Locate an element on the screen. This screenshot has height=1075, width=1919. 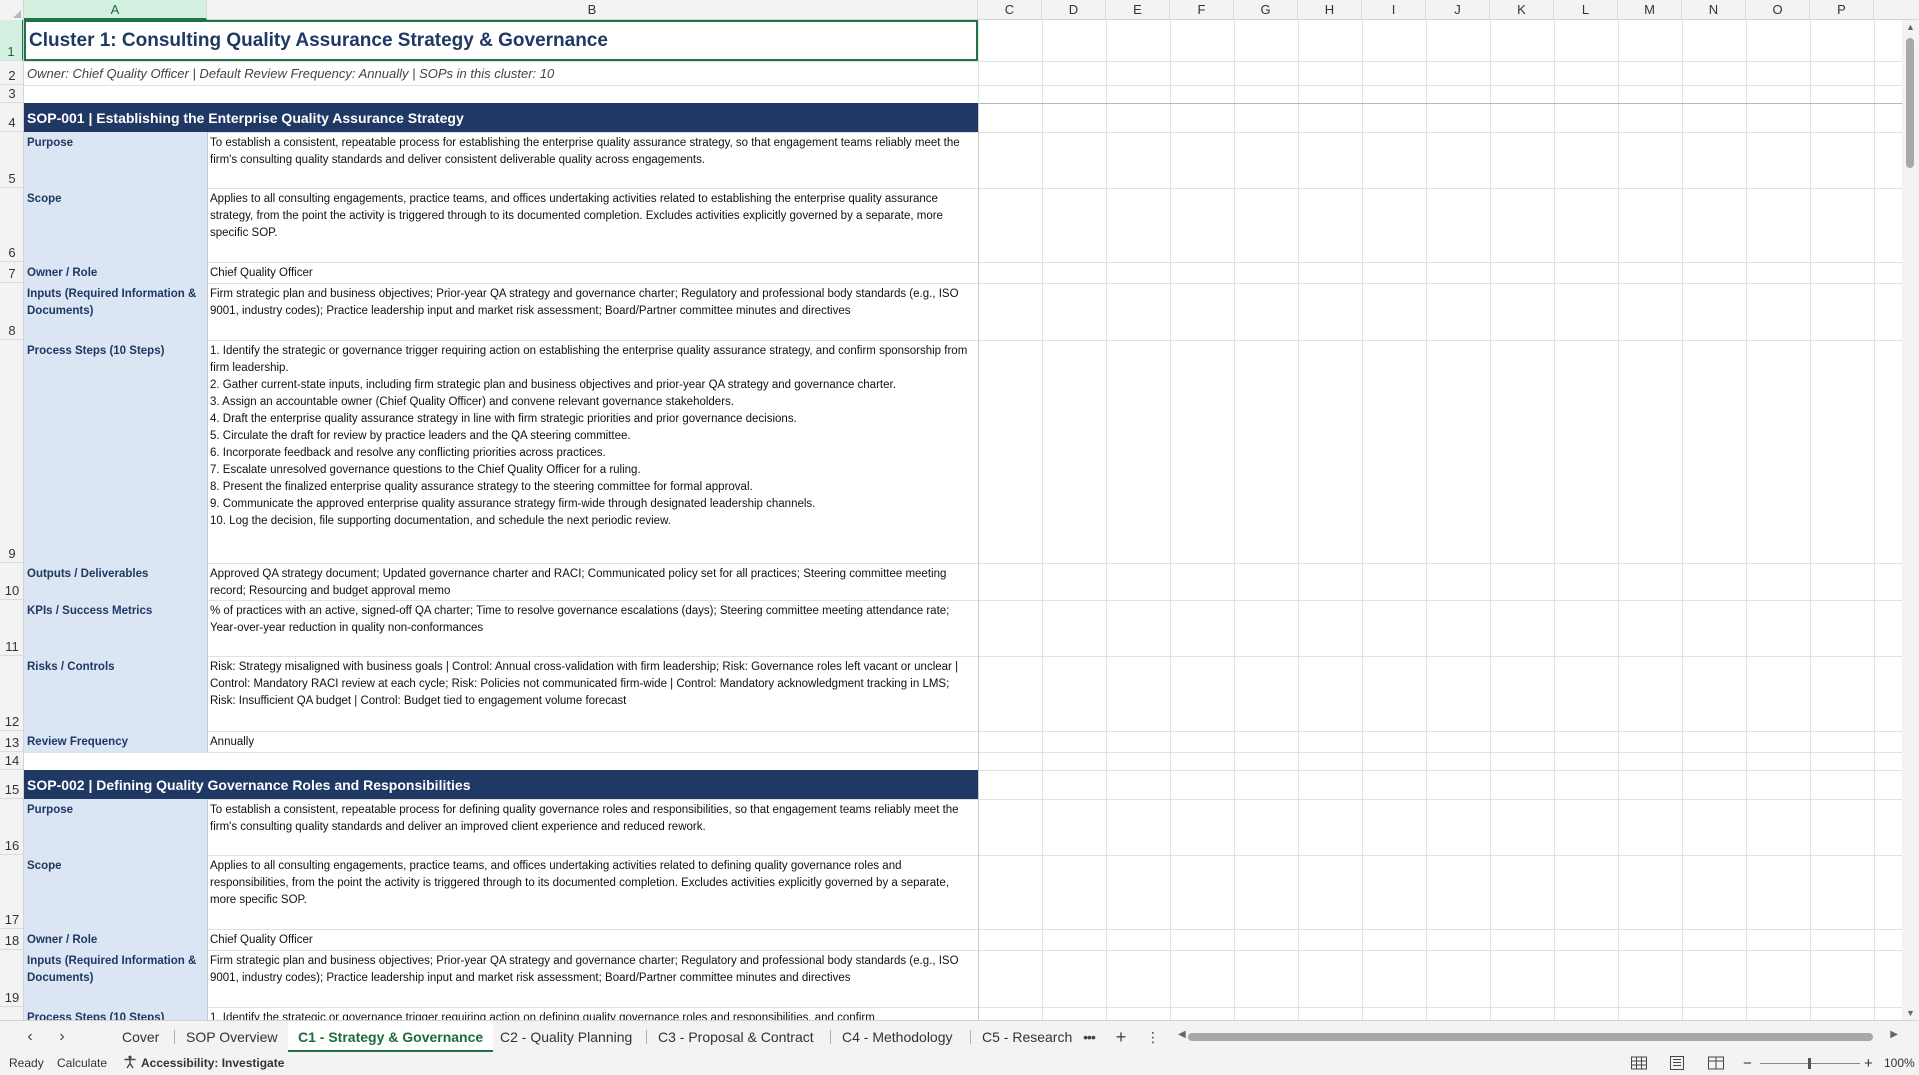
sop-001-review-label: Review Frequency is located at coordinates (115, 741).